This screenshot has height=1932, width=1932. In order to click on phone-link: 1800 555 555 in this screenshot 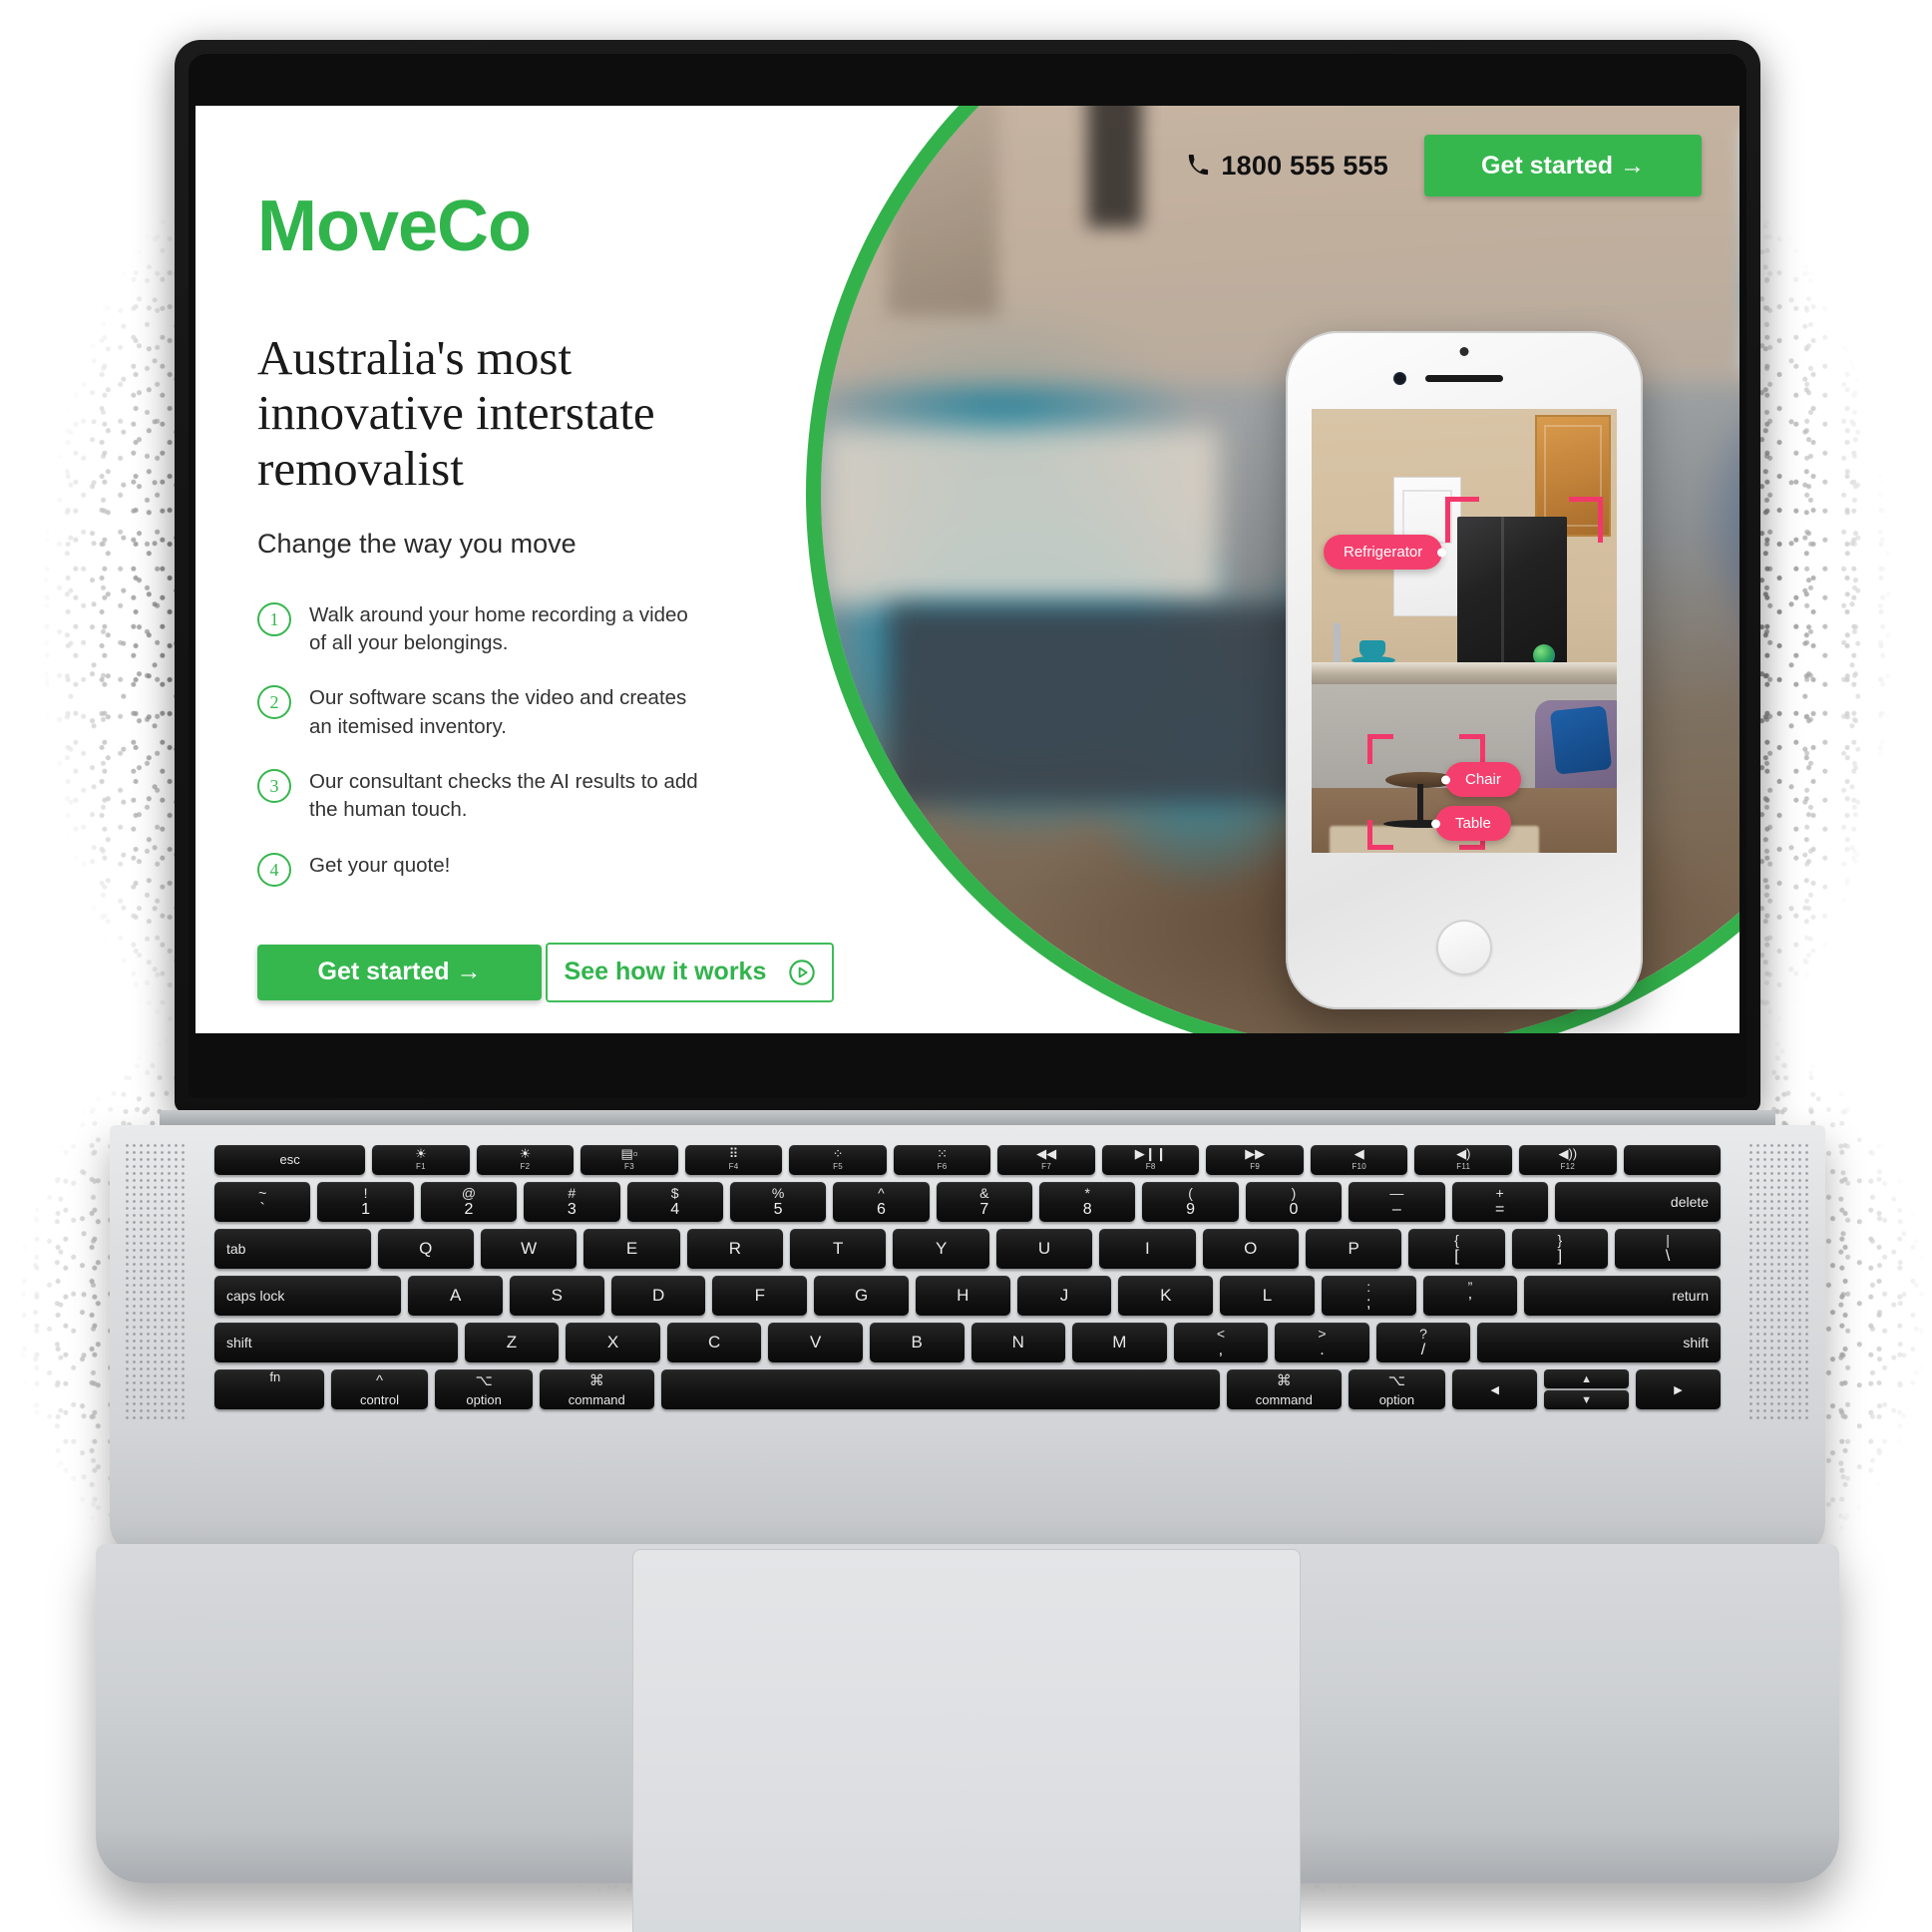, I will do `click(1288, 167)`.